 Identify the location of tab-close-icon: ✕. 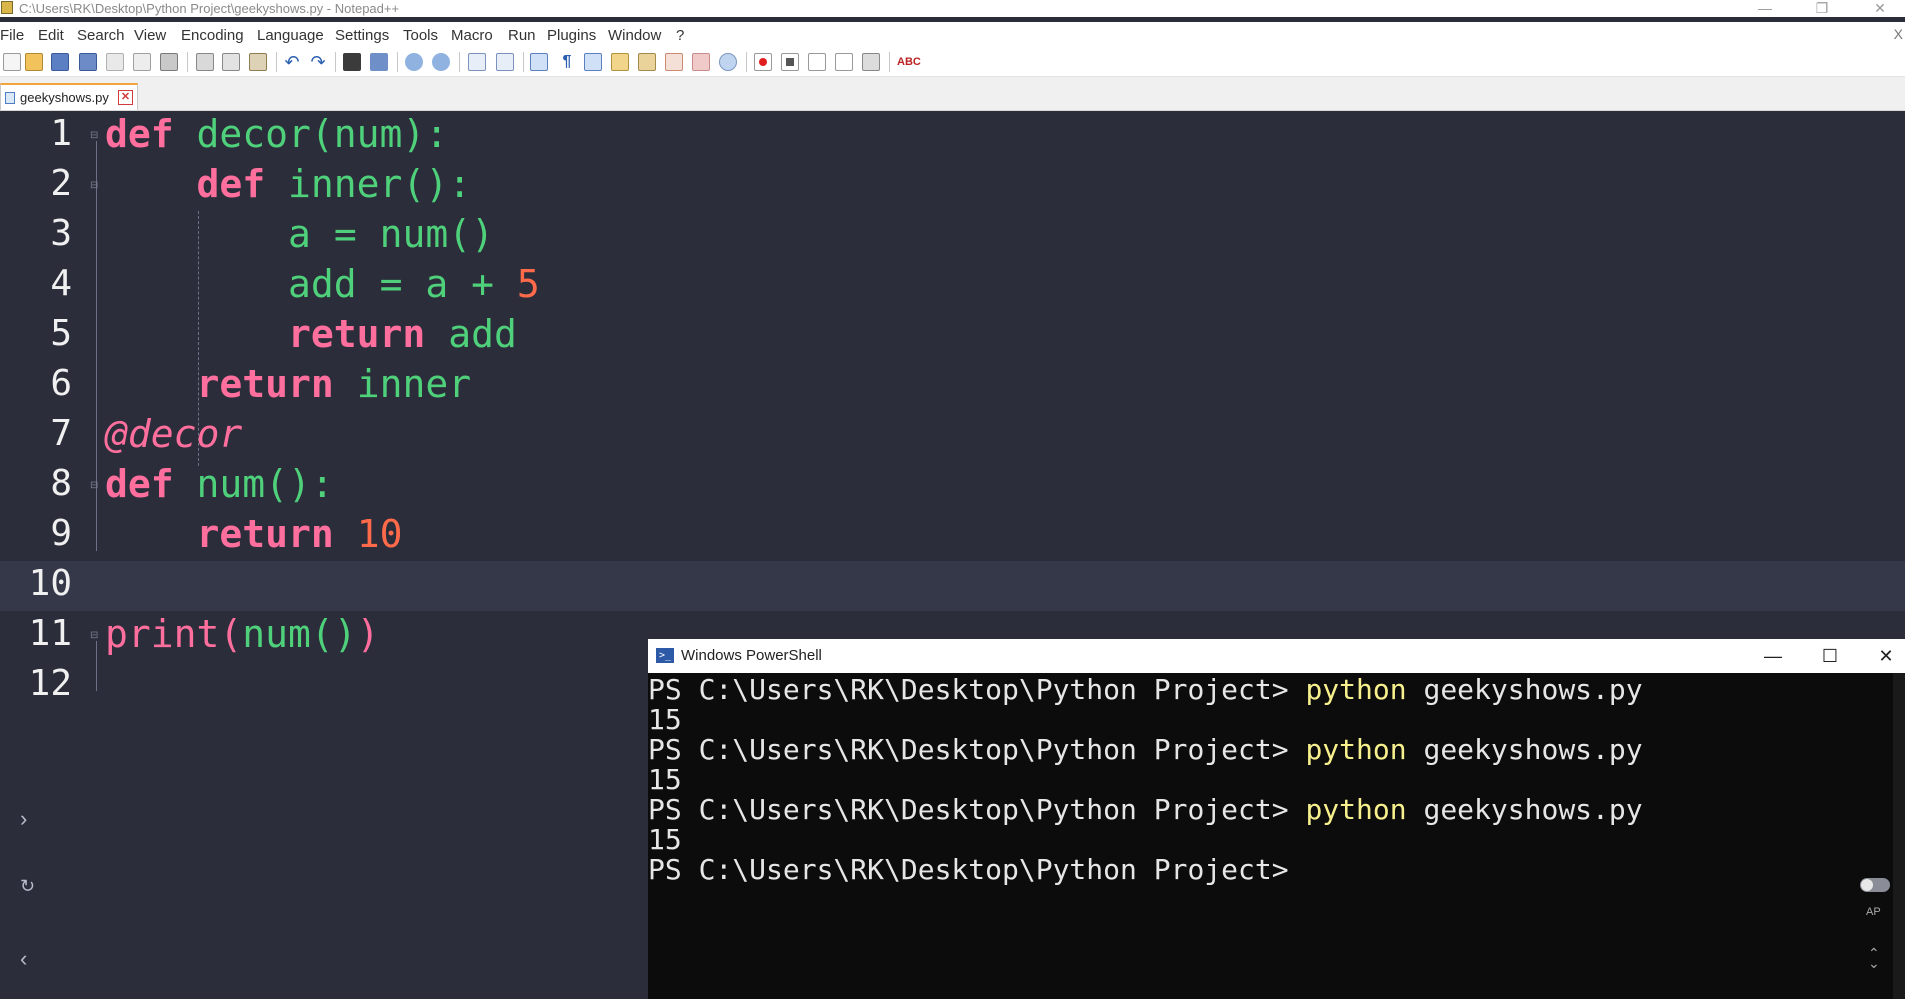
(125, 97).